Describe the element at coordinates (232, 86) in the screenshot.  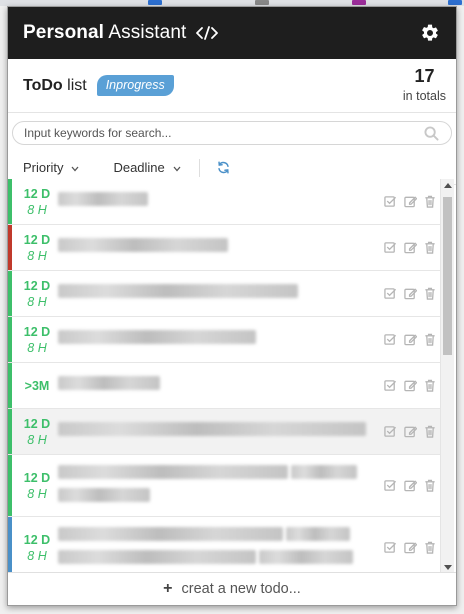
I see `todo-summary: ToDo list Inprogress 17 in totals` at that location.